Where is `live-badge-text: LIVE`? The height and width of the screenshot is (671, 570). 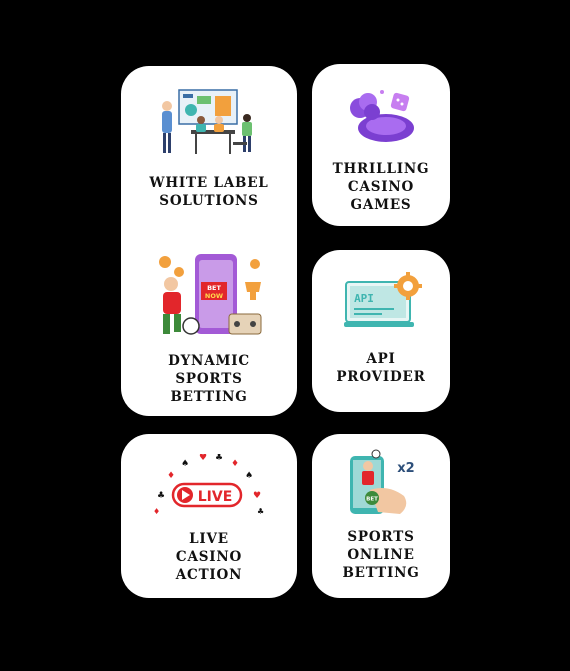 live-badge-text: LIVE is located at coordinates (215, 497).